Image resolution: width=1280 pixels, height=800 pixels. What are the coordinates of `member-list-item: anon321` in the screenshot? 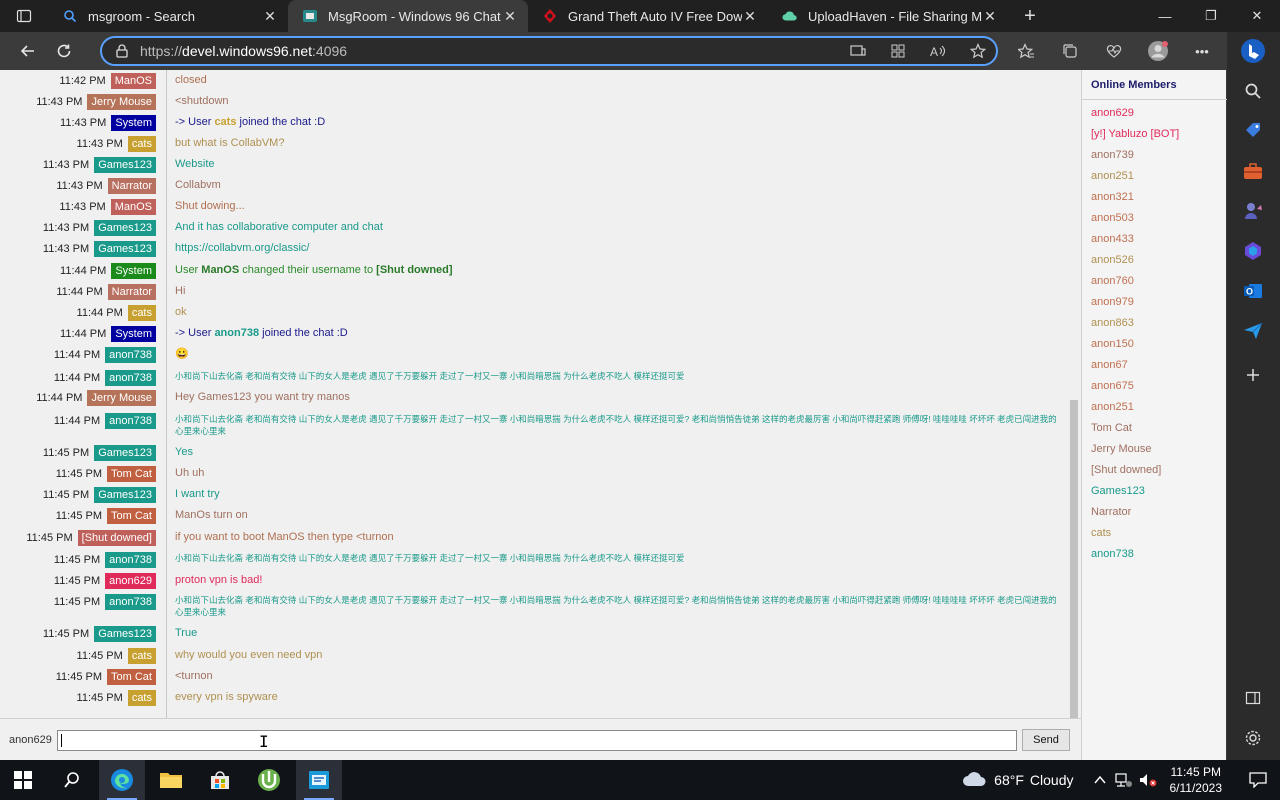 It's located at (1112, 197).